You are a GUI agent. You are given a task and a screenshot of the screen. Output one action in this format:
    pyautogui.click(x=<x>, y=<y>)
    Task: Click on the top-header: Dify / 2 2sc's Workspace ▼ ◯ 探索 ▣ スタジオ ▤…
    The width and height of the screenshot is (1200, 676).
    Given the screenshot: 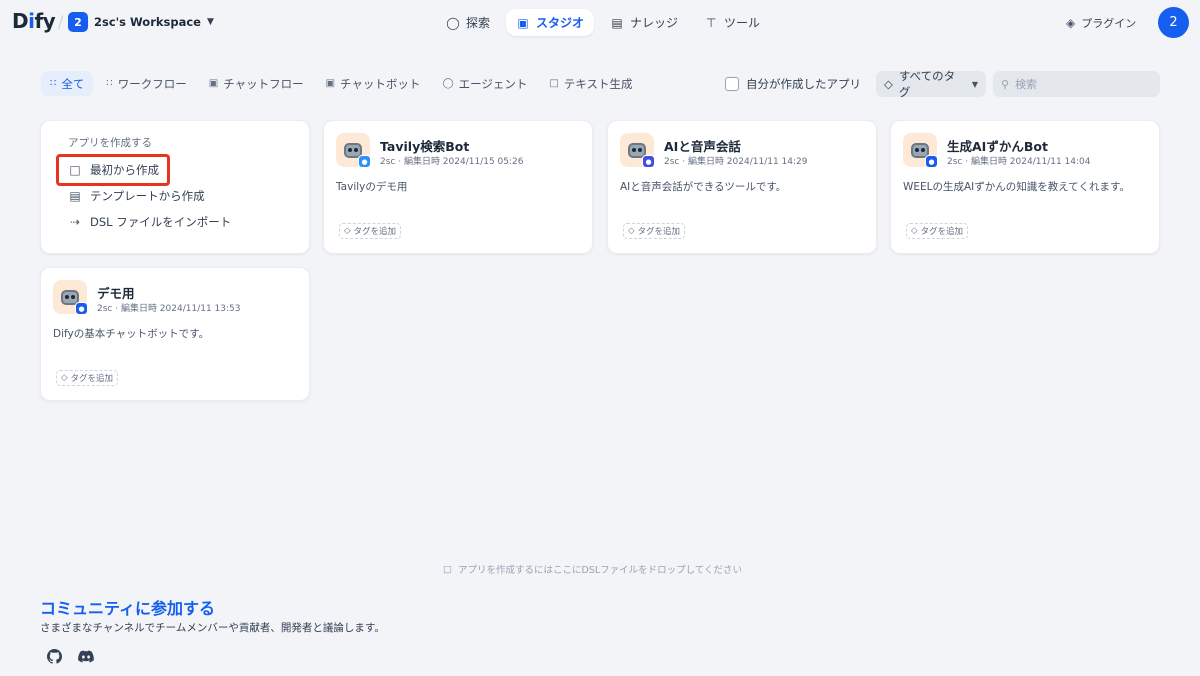 What is the action you would take?
    pyautogui.click(x=600, y=23)
    